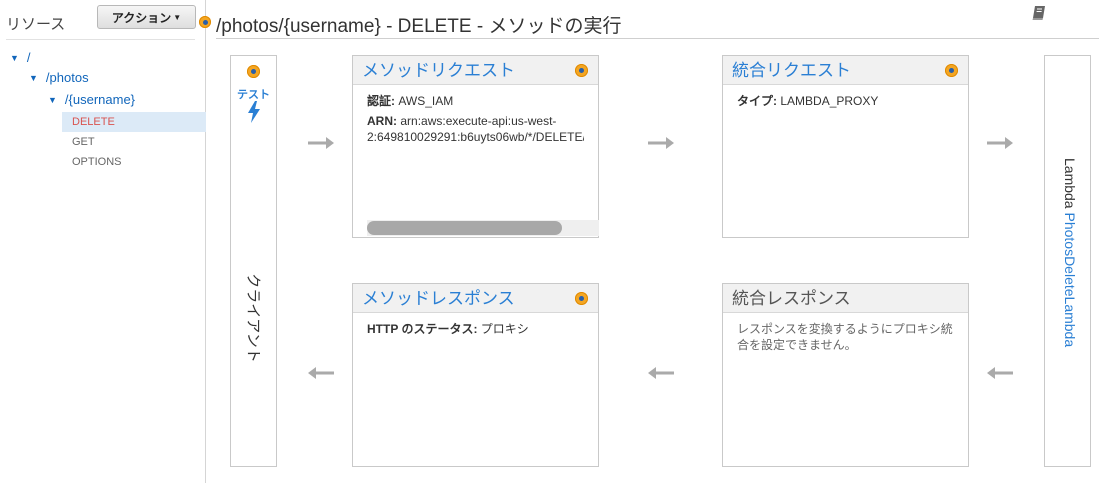  Describe the element at coordinates (253, 94) in the screenshot. I see `test-link: テスト` at that location.